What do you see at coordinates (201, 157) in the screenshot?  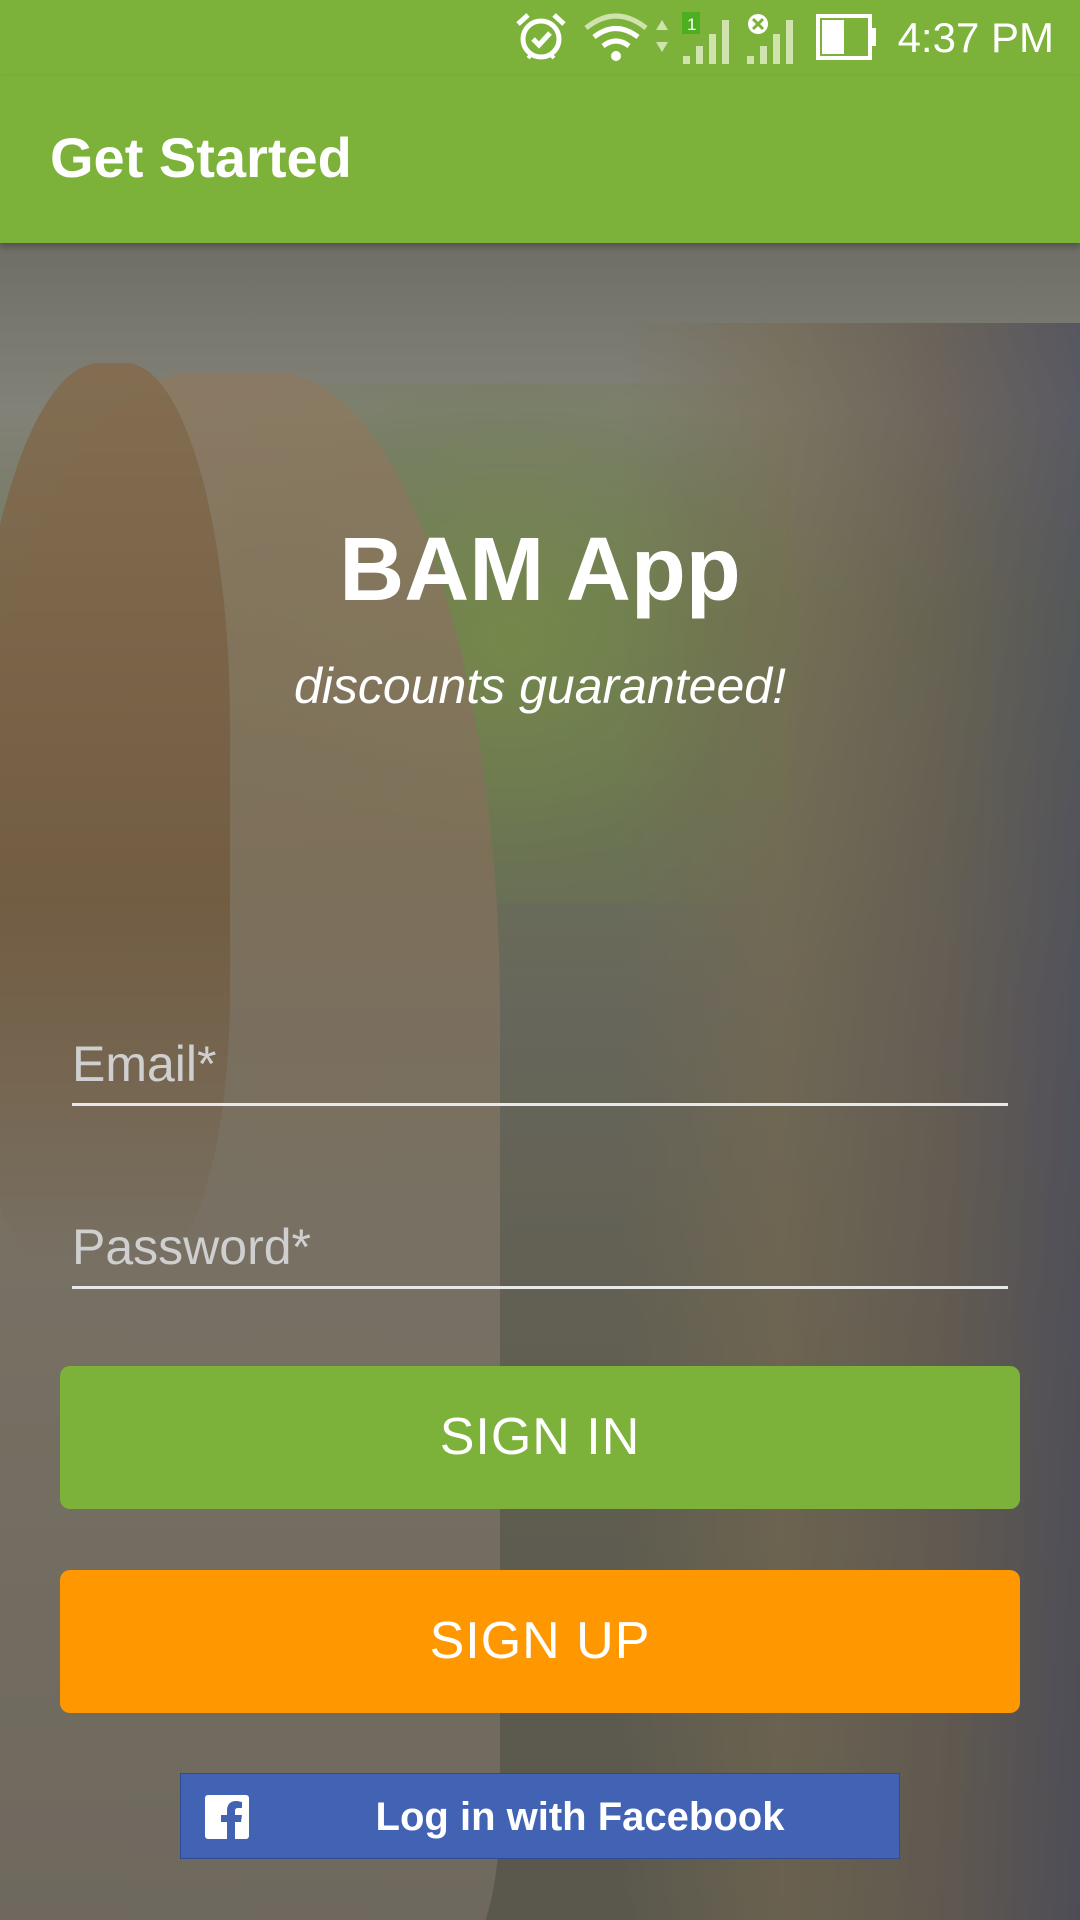 I see `page-title: Get Started` at bounding box center [201, 157].